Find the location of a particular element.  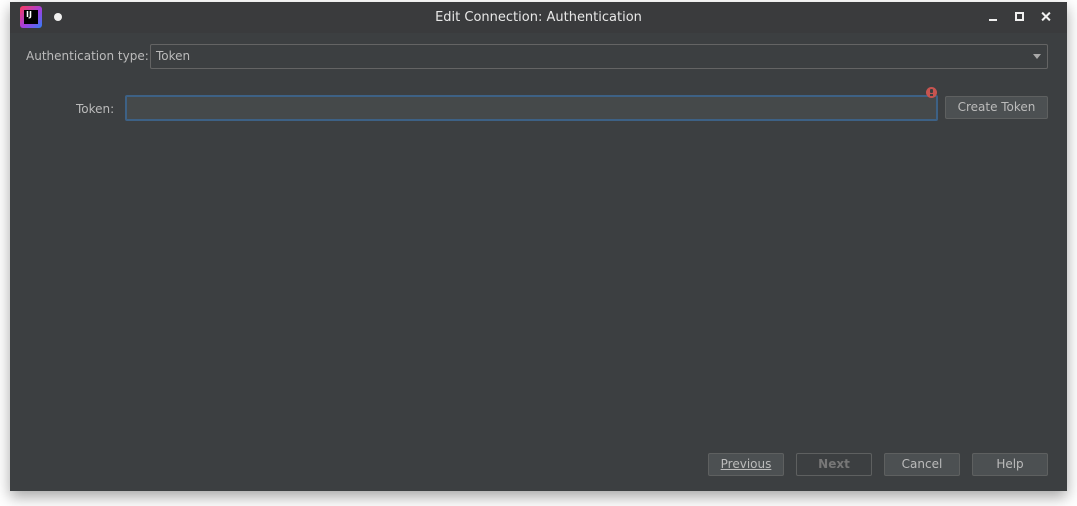

help-button: Help is located at coordinates (1010, 464).